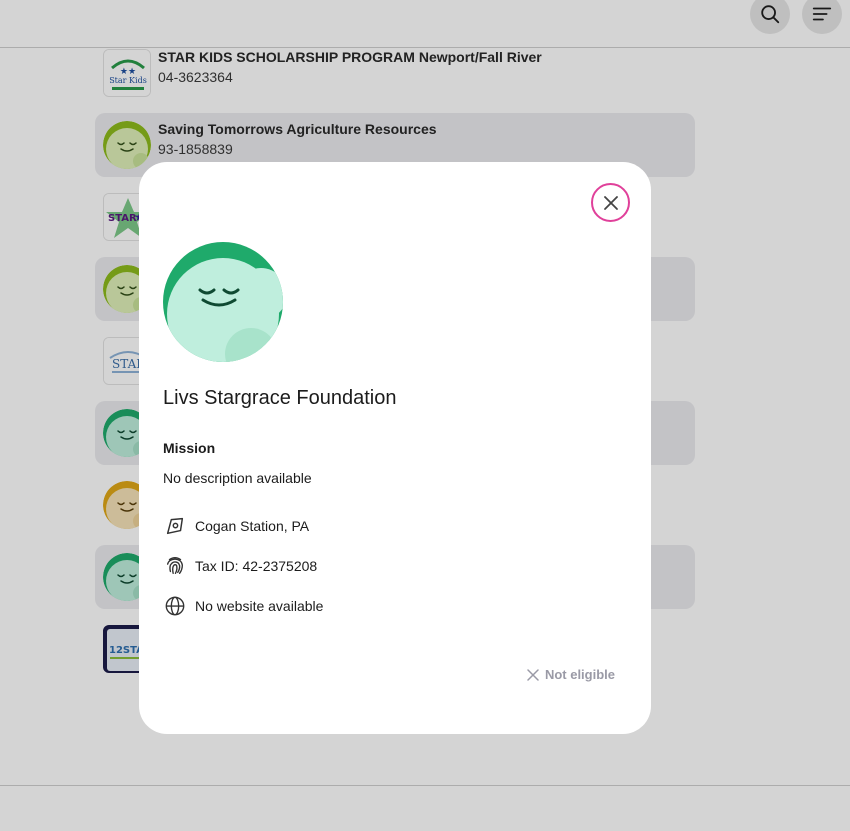 This screenshot has width=850, height=831. I want to click on x-icon, so click(533, 674).